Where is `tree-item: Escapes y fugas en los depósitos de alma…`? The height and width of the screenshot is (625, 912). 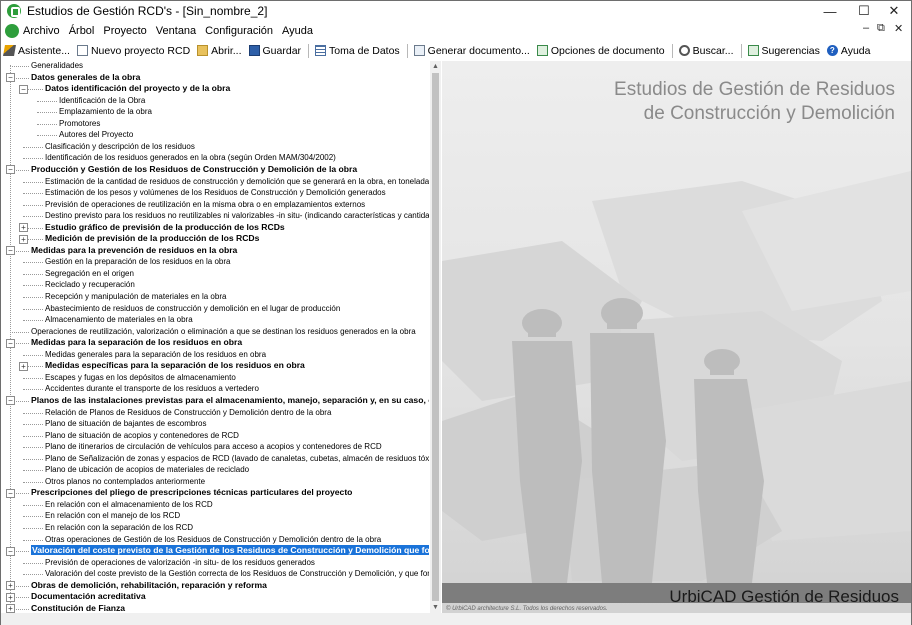 tree-item: Escapes y fugas en los depósitos de alma… is located at coordinates (140, 377).